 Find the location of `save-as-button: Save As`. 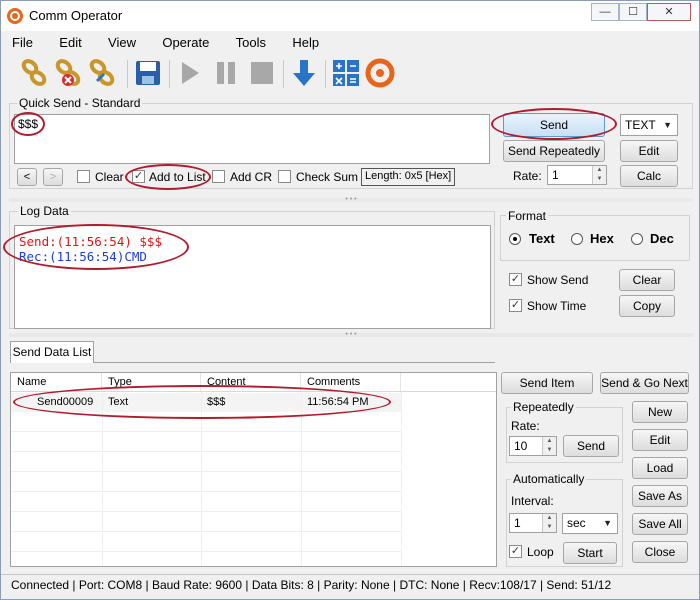

save-as-button: Save As is located at coordinates (660, 496).